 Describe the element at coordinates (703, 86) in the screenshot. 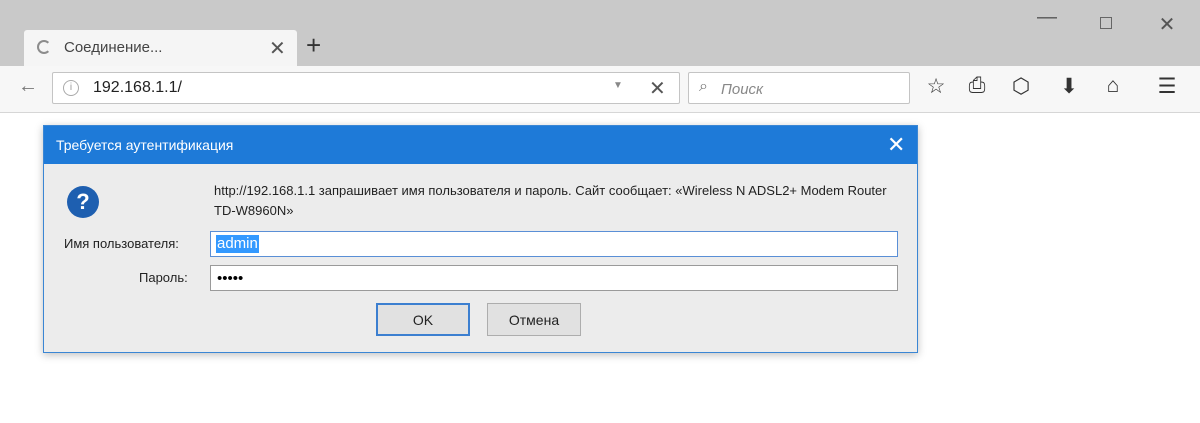

I see `search-icon: ⌕` at that location.